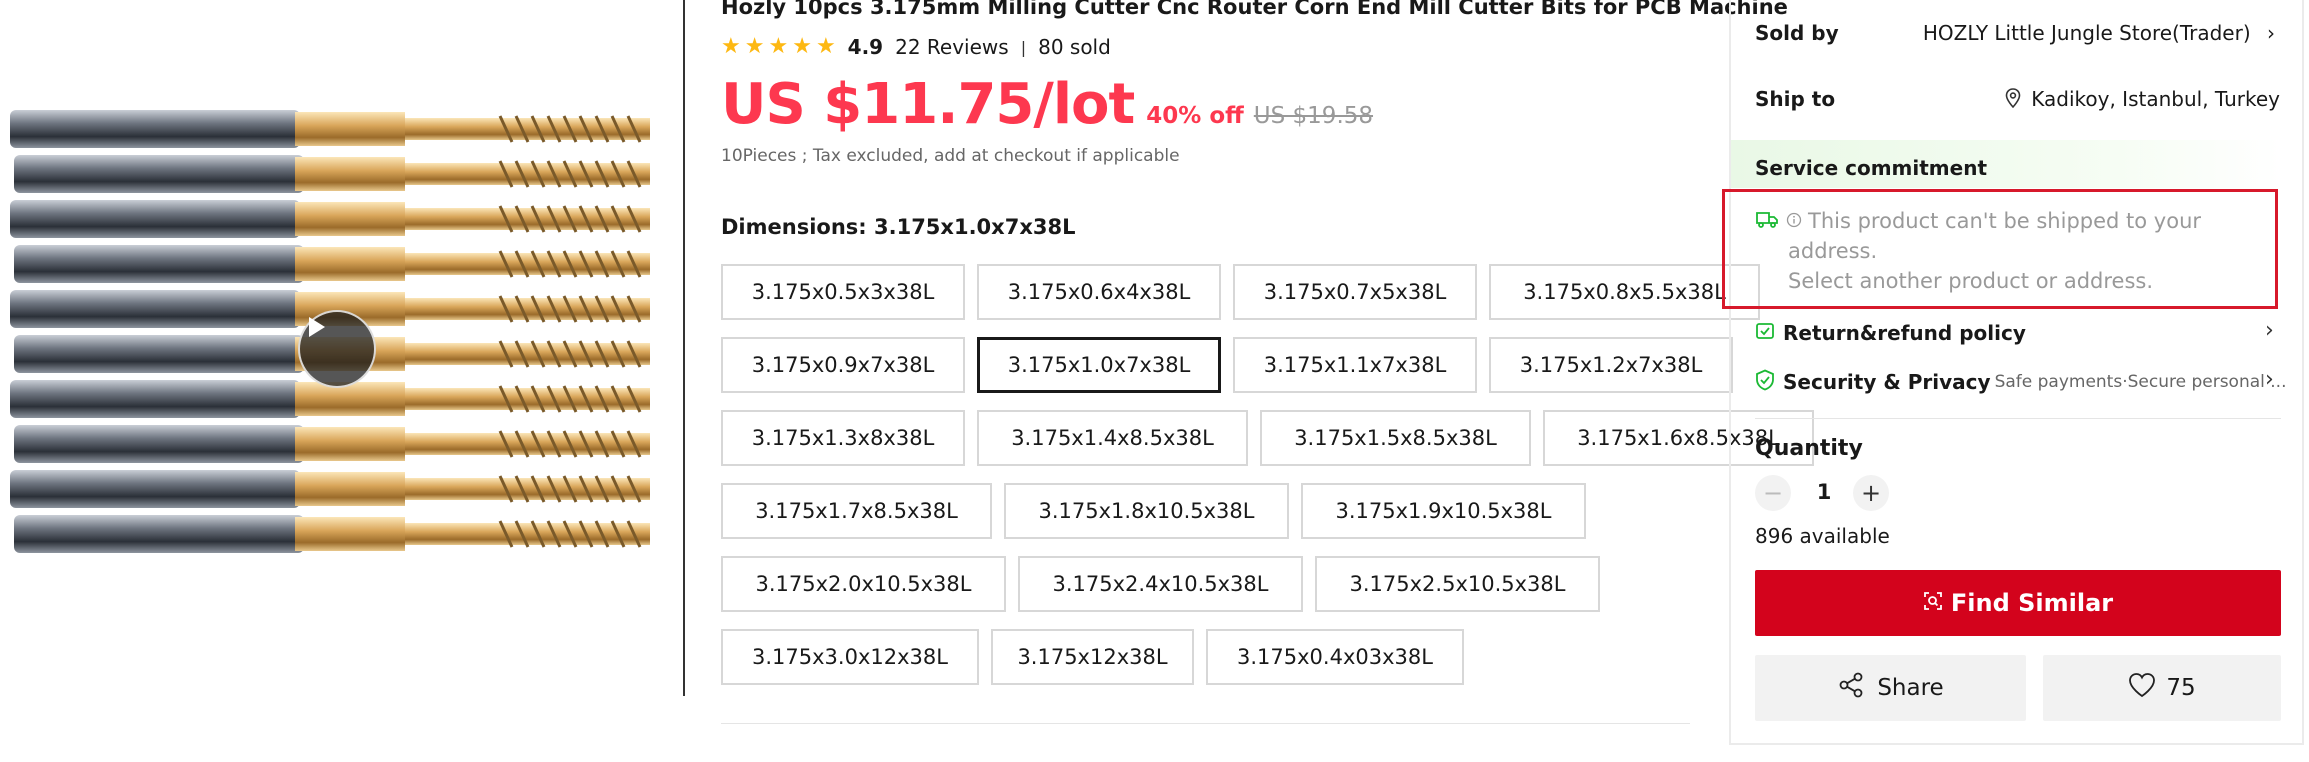 Image resolution: width=2309 pixels, height=762 pixels. What do you see at coordinates (1146, 511) in the screenshot?
I see `sku-option: 3.175x1.8x10.5x38L` at bounding box center [1146, 511].